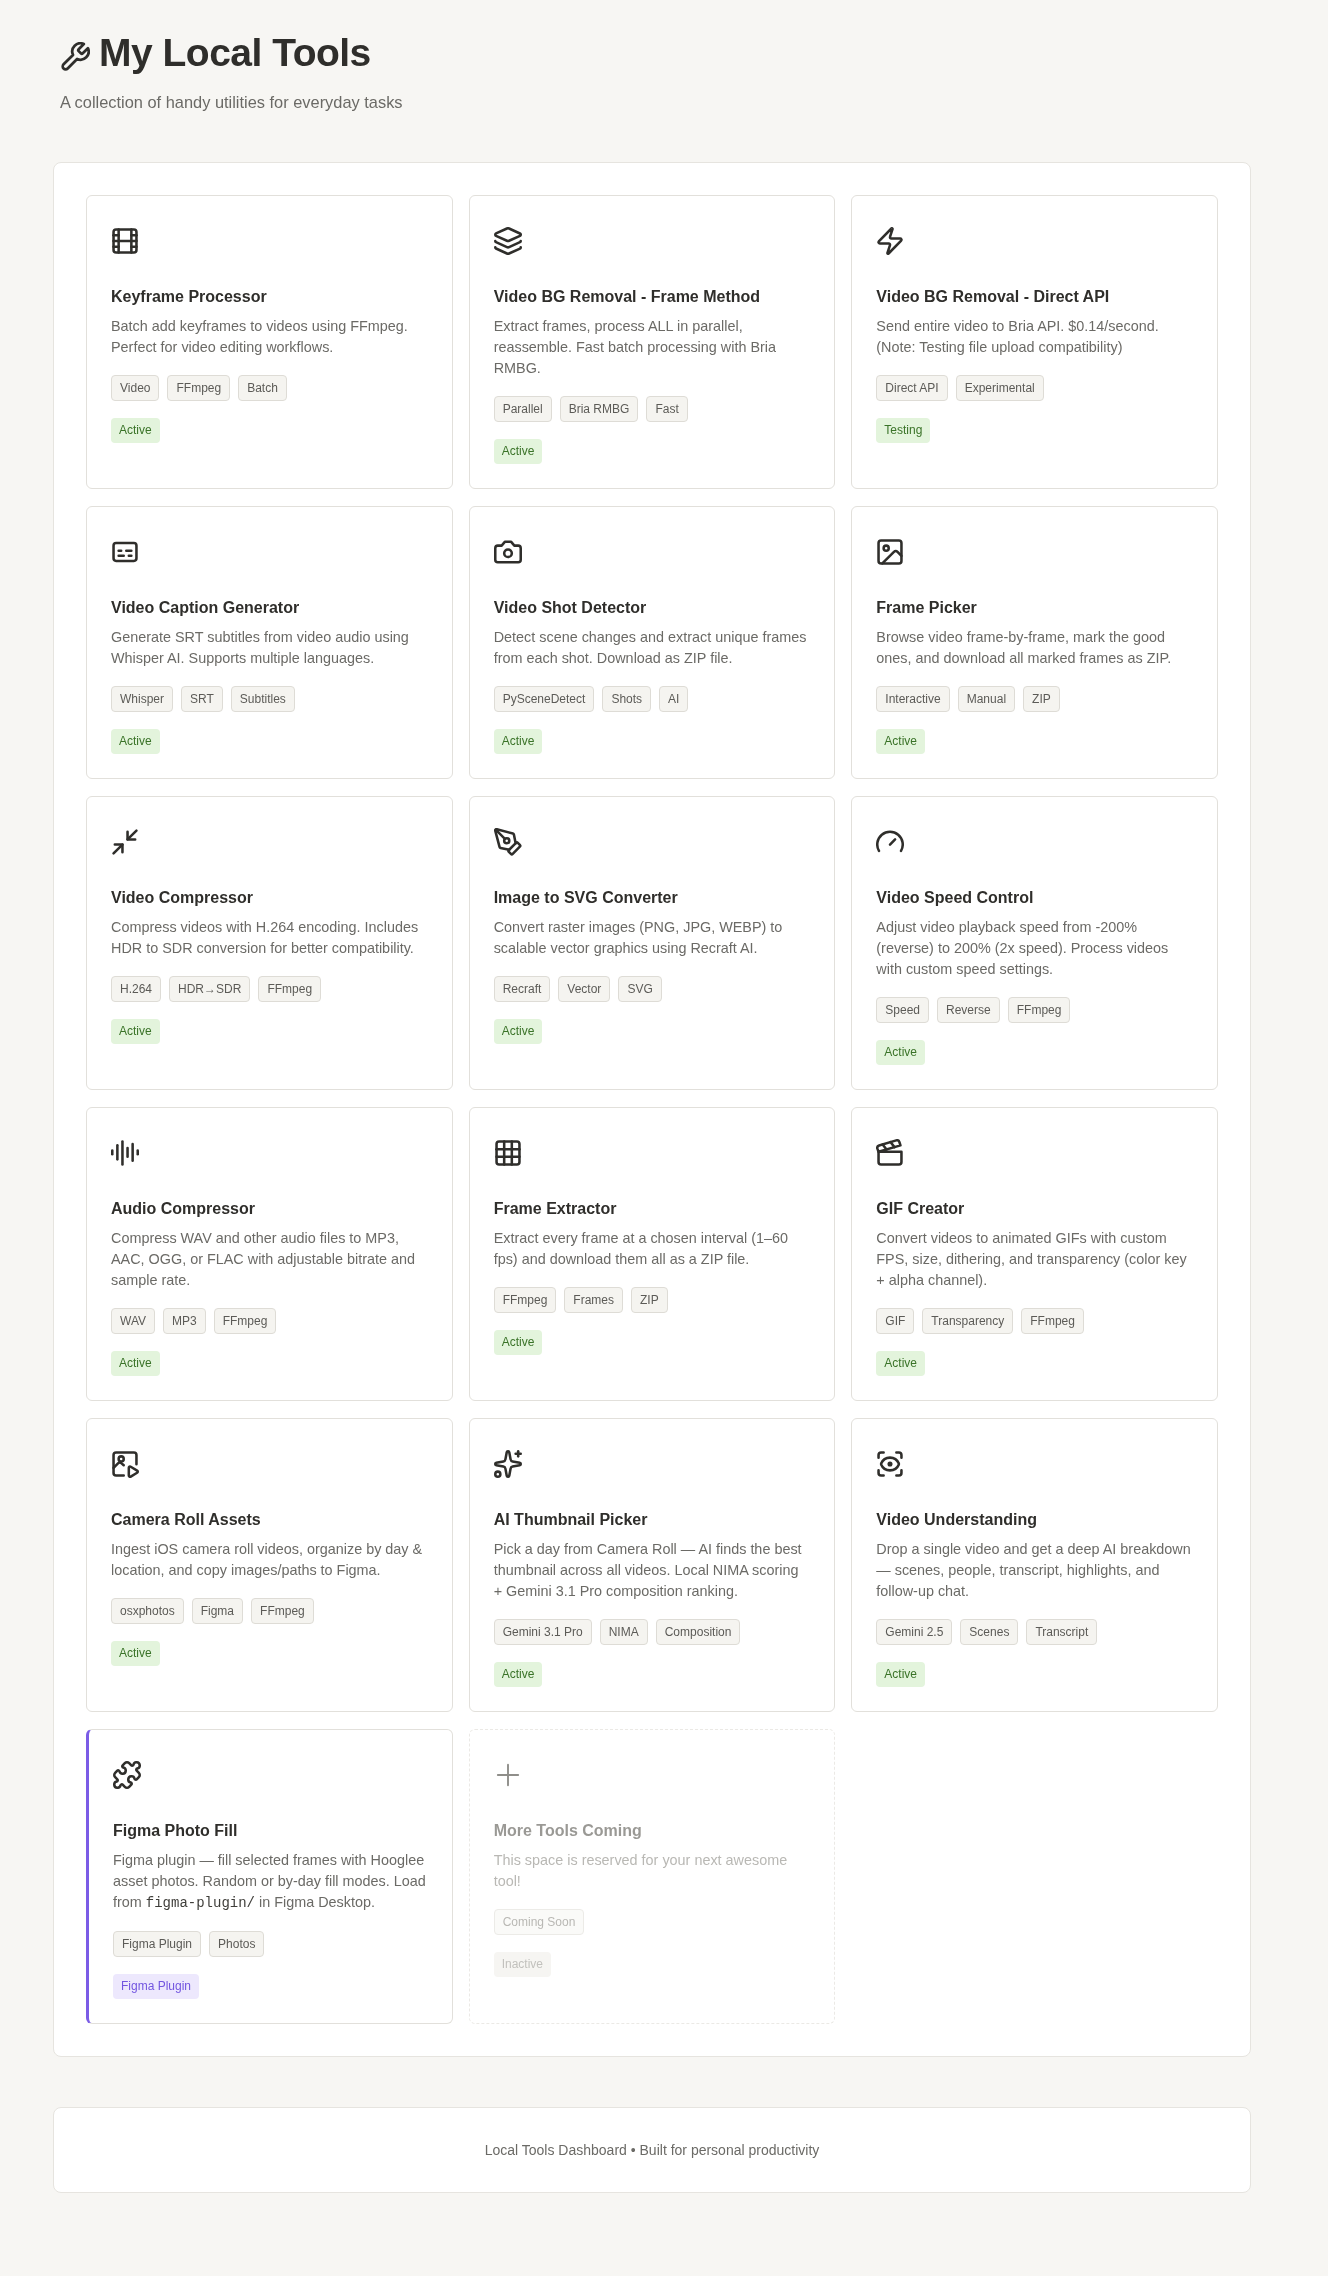 The image size is (1328, 2276). I want to click on tool-card: Frame Picker Browse video frame-by-frame, mark the good ones, and download all marked frames as ZIP. Interactive Manual ZIP Active, so click(1034, 642).